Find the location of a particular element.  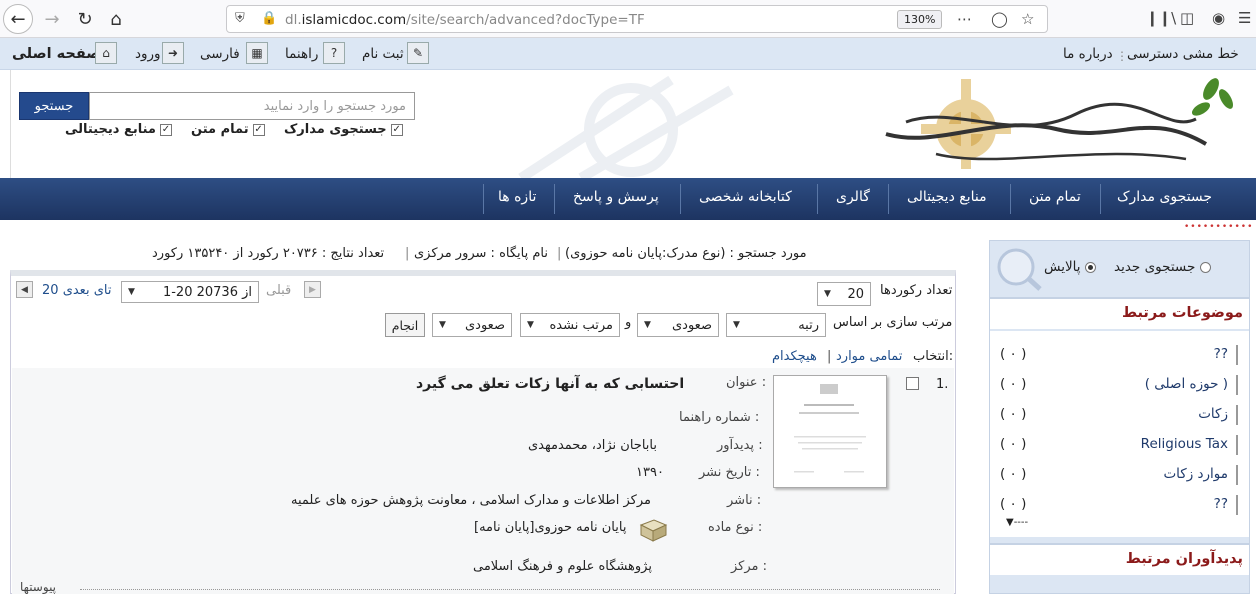

topic-item: موارد زکات ( ۰ ) is located at coordinates (1119, 474).